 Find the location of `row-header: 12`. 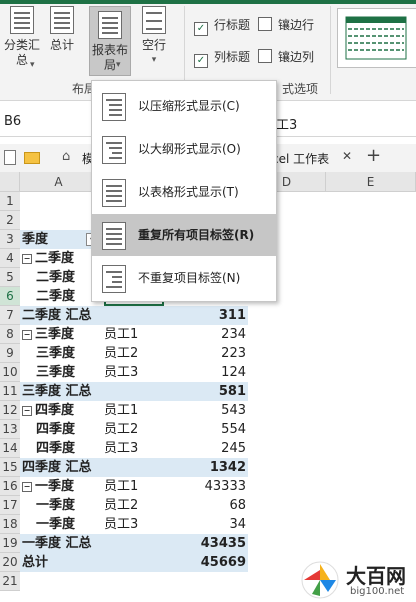

row-header: 12 is located at coordinates (10, 410).